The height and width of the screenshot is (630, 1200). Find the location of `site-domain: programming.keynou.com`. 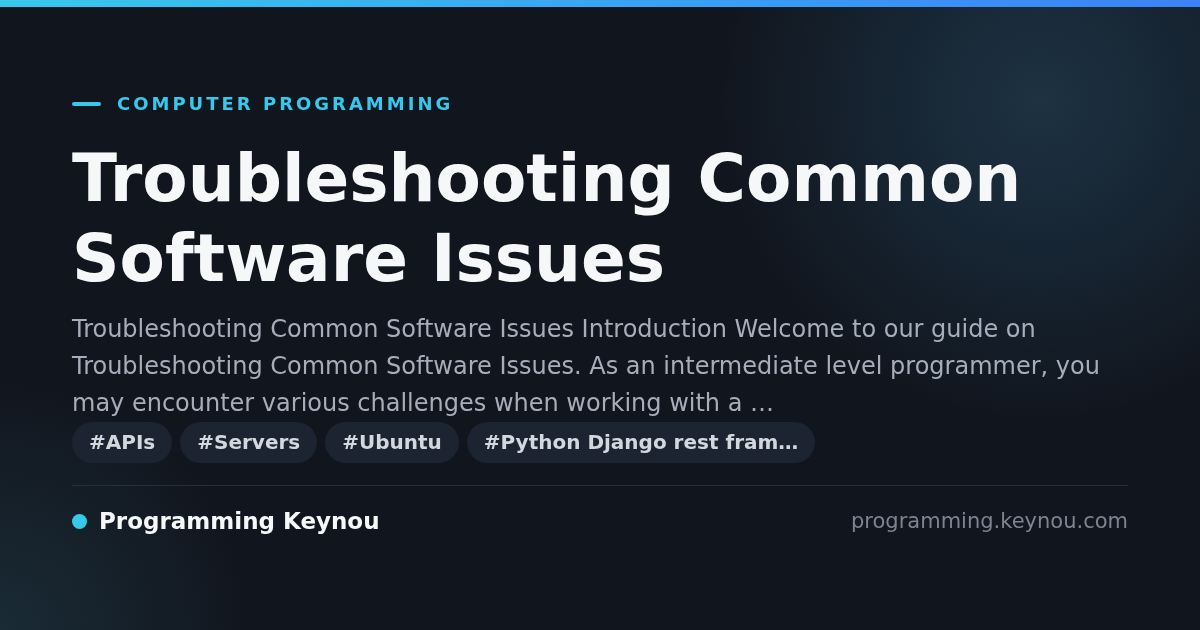

site-domain: programming.keynou.com is located at coordinates (989, 521).